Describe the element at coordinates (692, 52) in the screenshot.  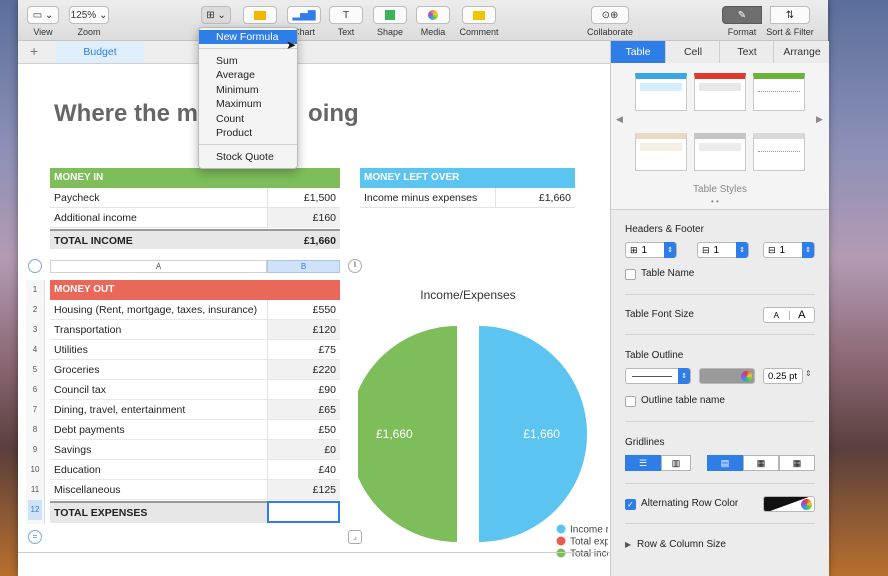
I see `tab-cell: Cell` at that location.